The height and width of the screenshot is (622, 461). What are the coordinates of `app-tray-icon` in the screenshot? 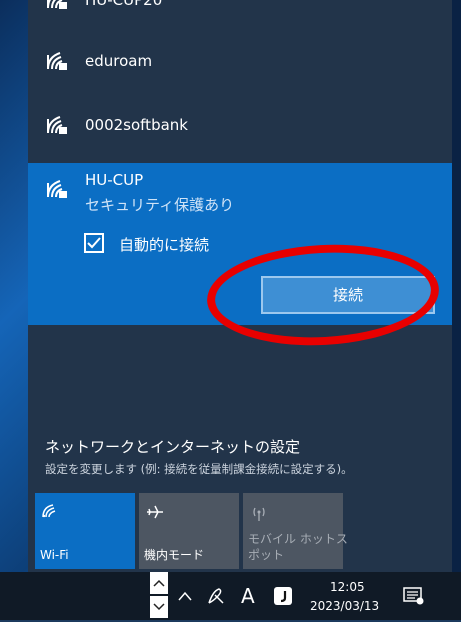 It's located at (283, 596).